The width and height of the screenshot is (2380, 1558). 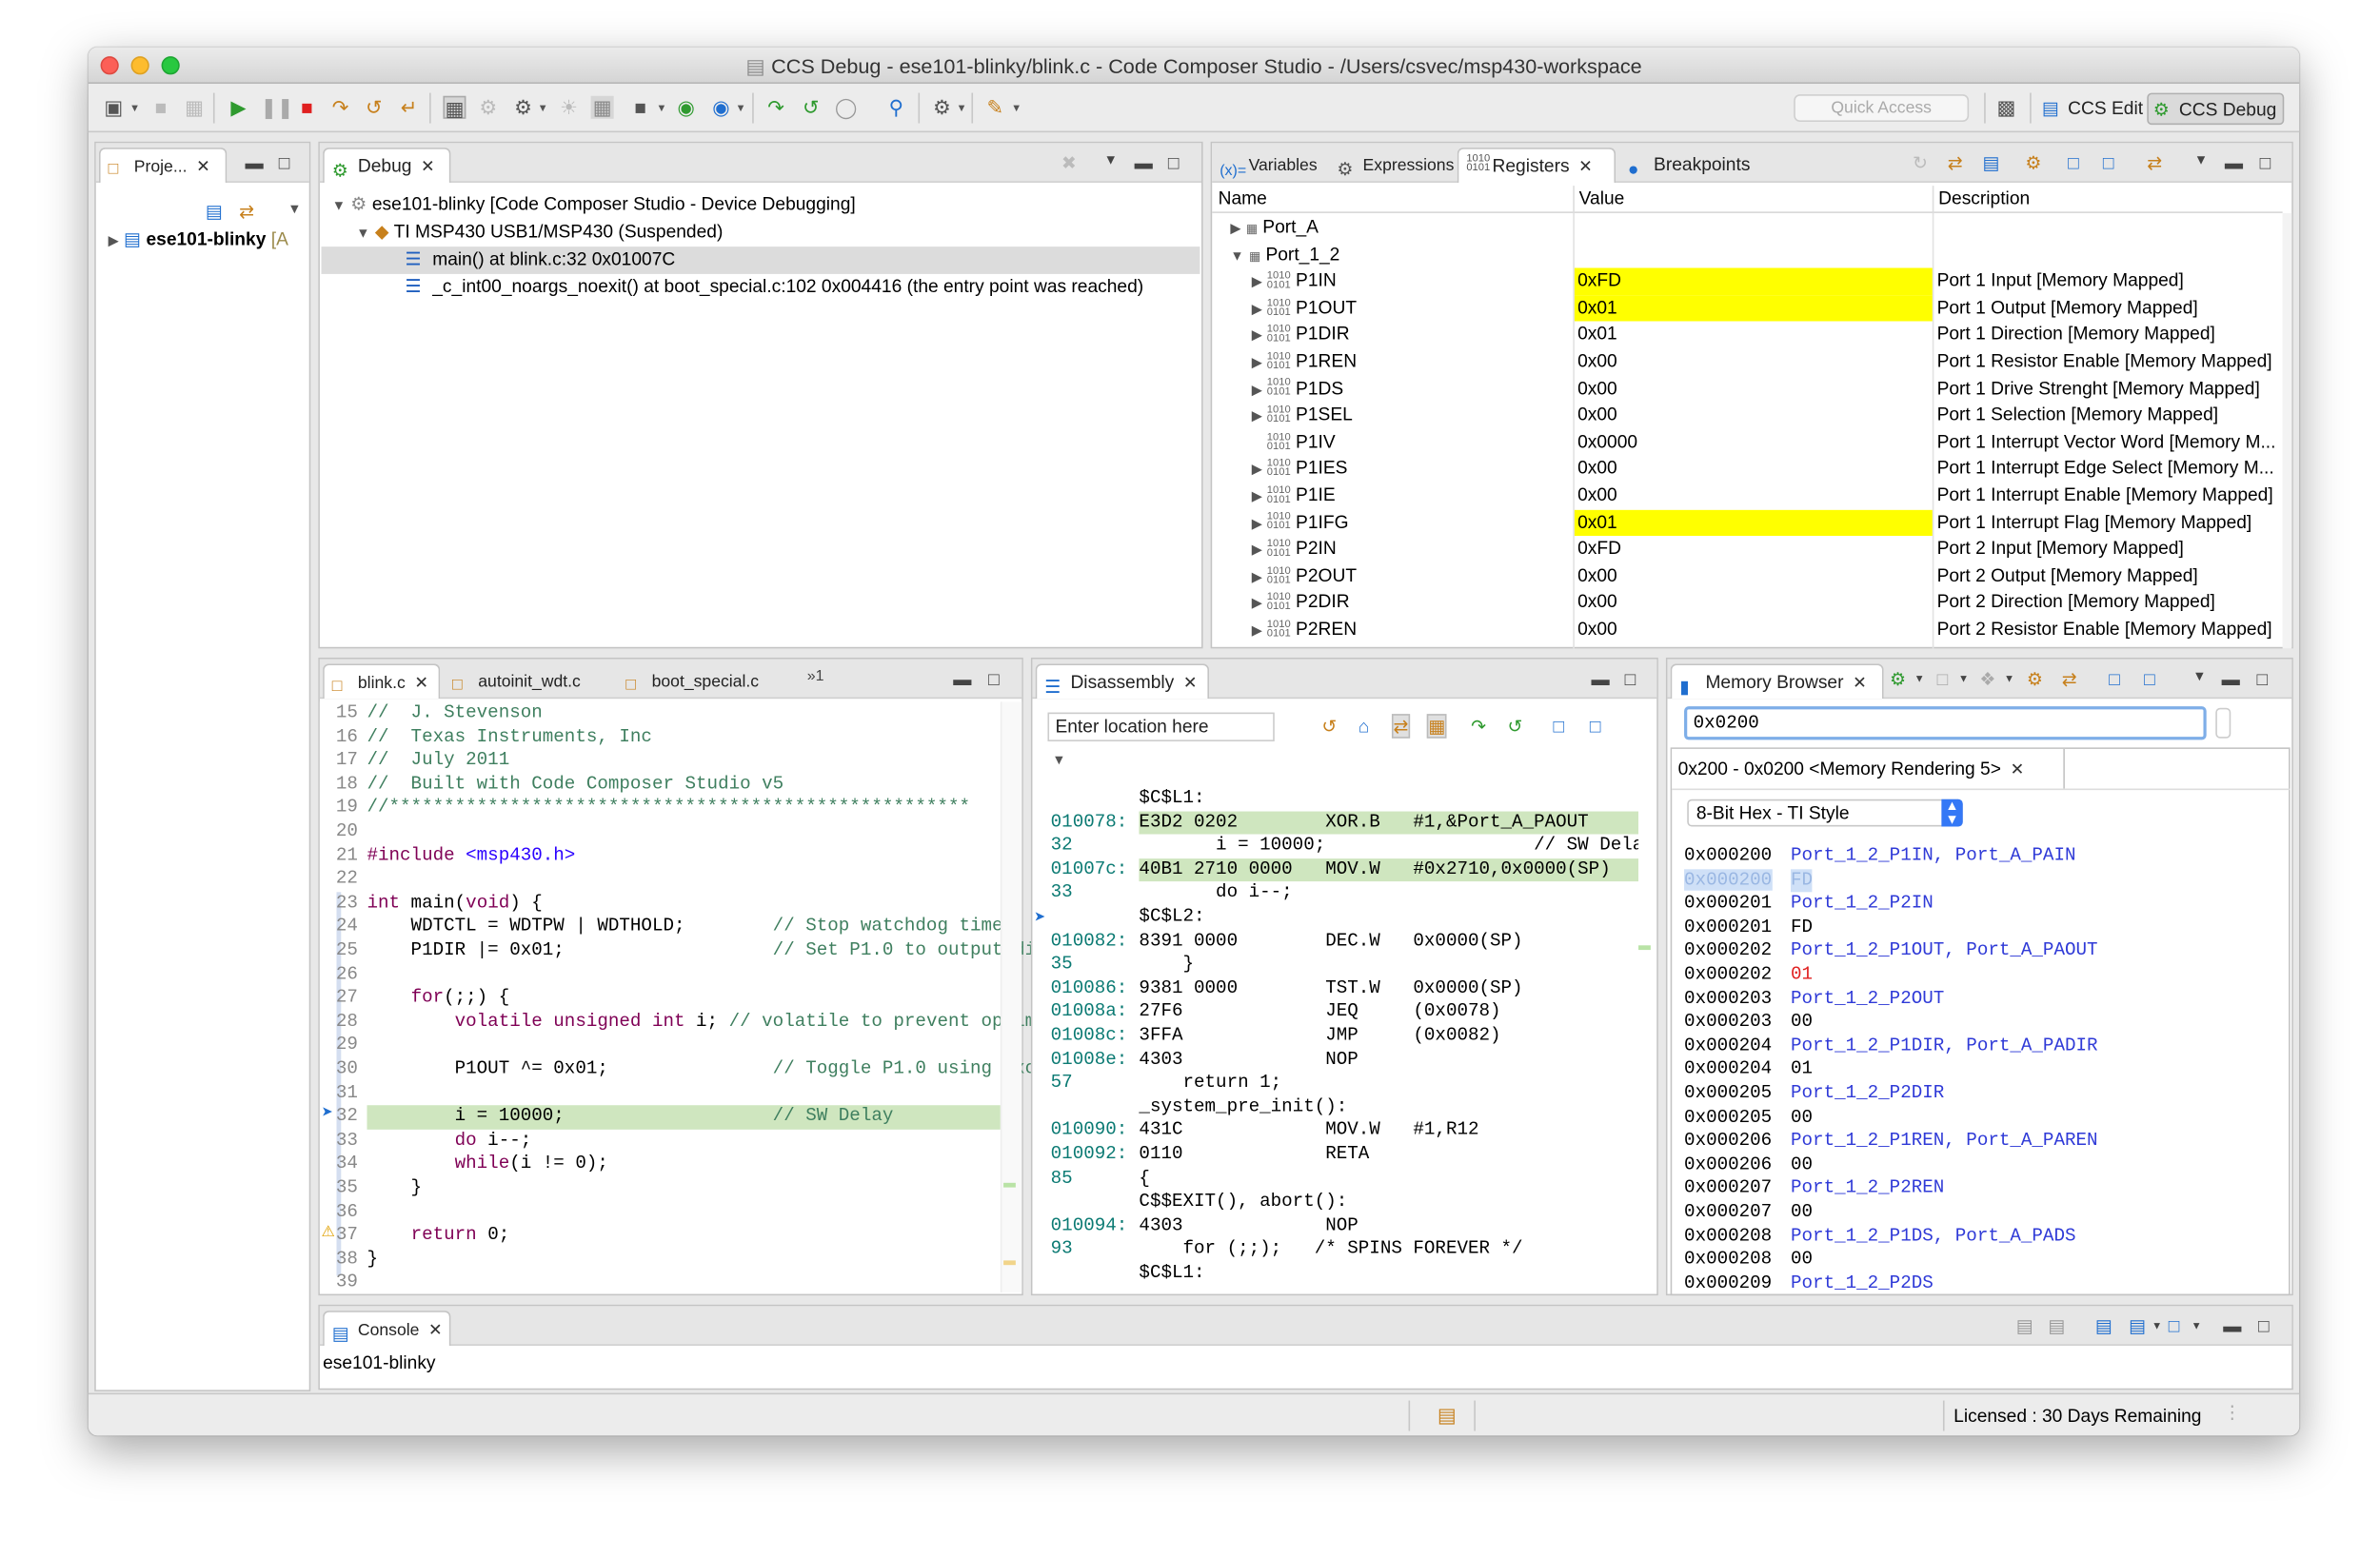 I want to click on code-line: 34 while(i != 0);, so click(x=670, y=1164).